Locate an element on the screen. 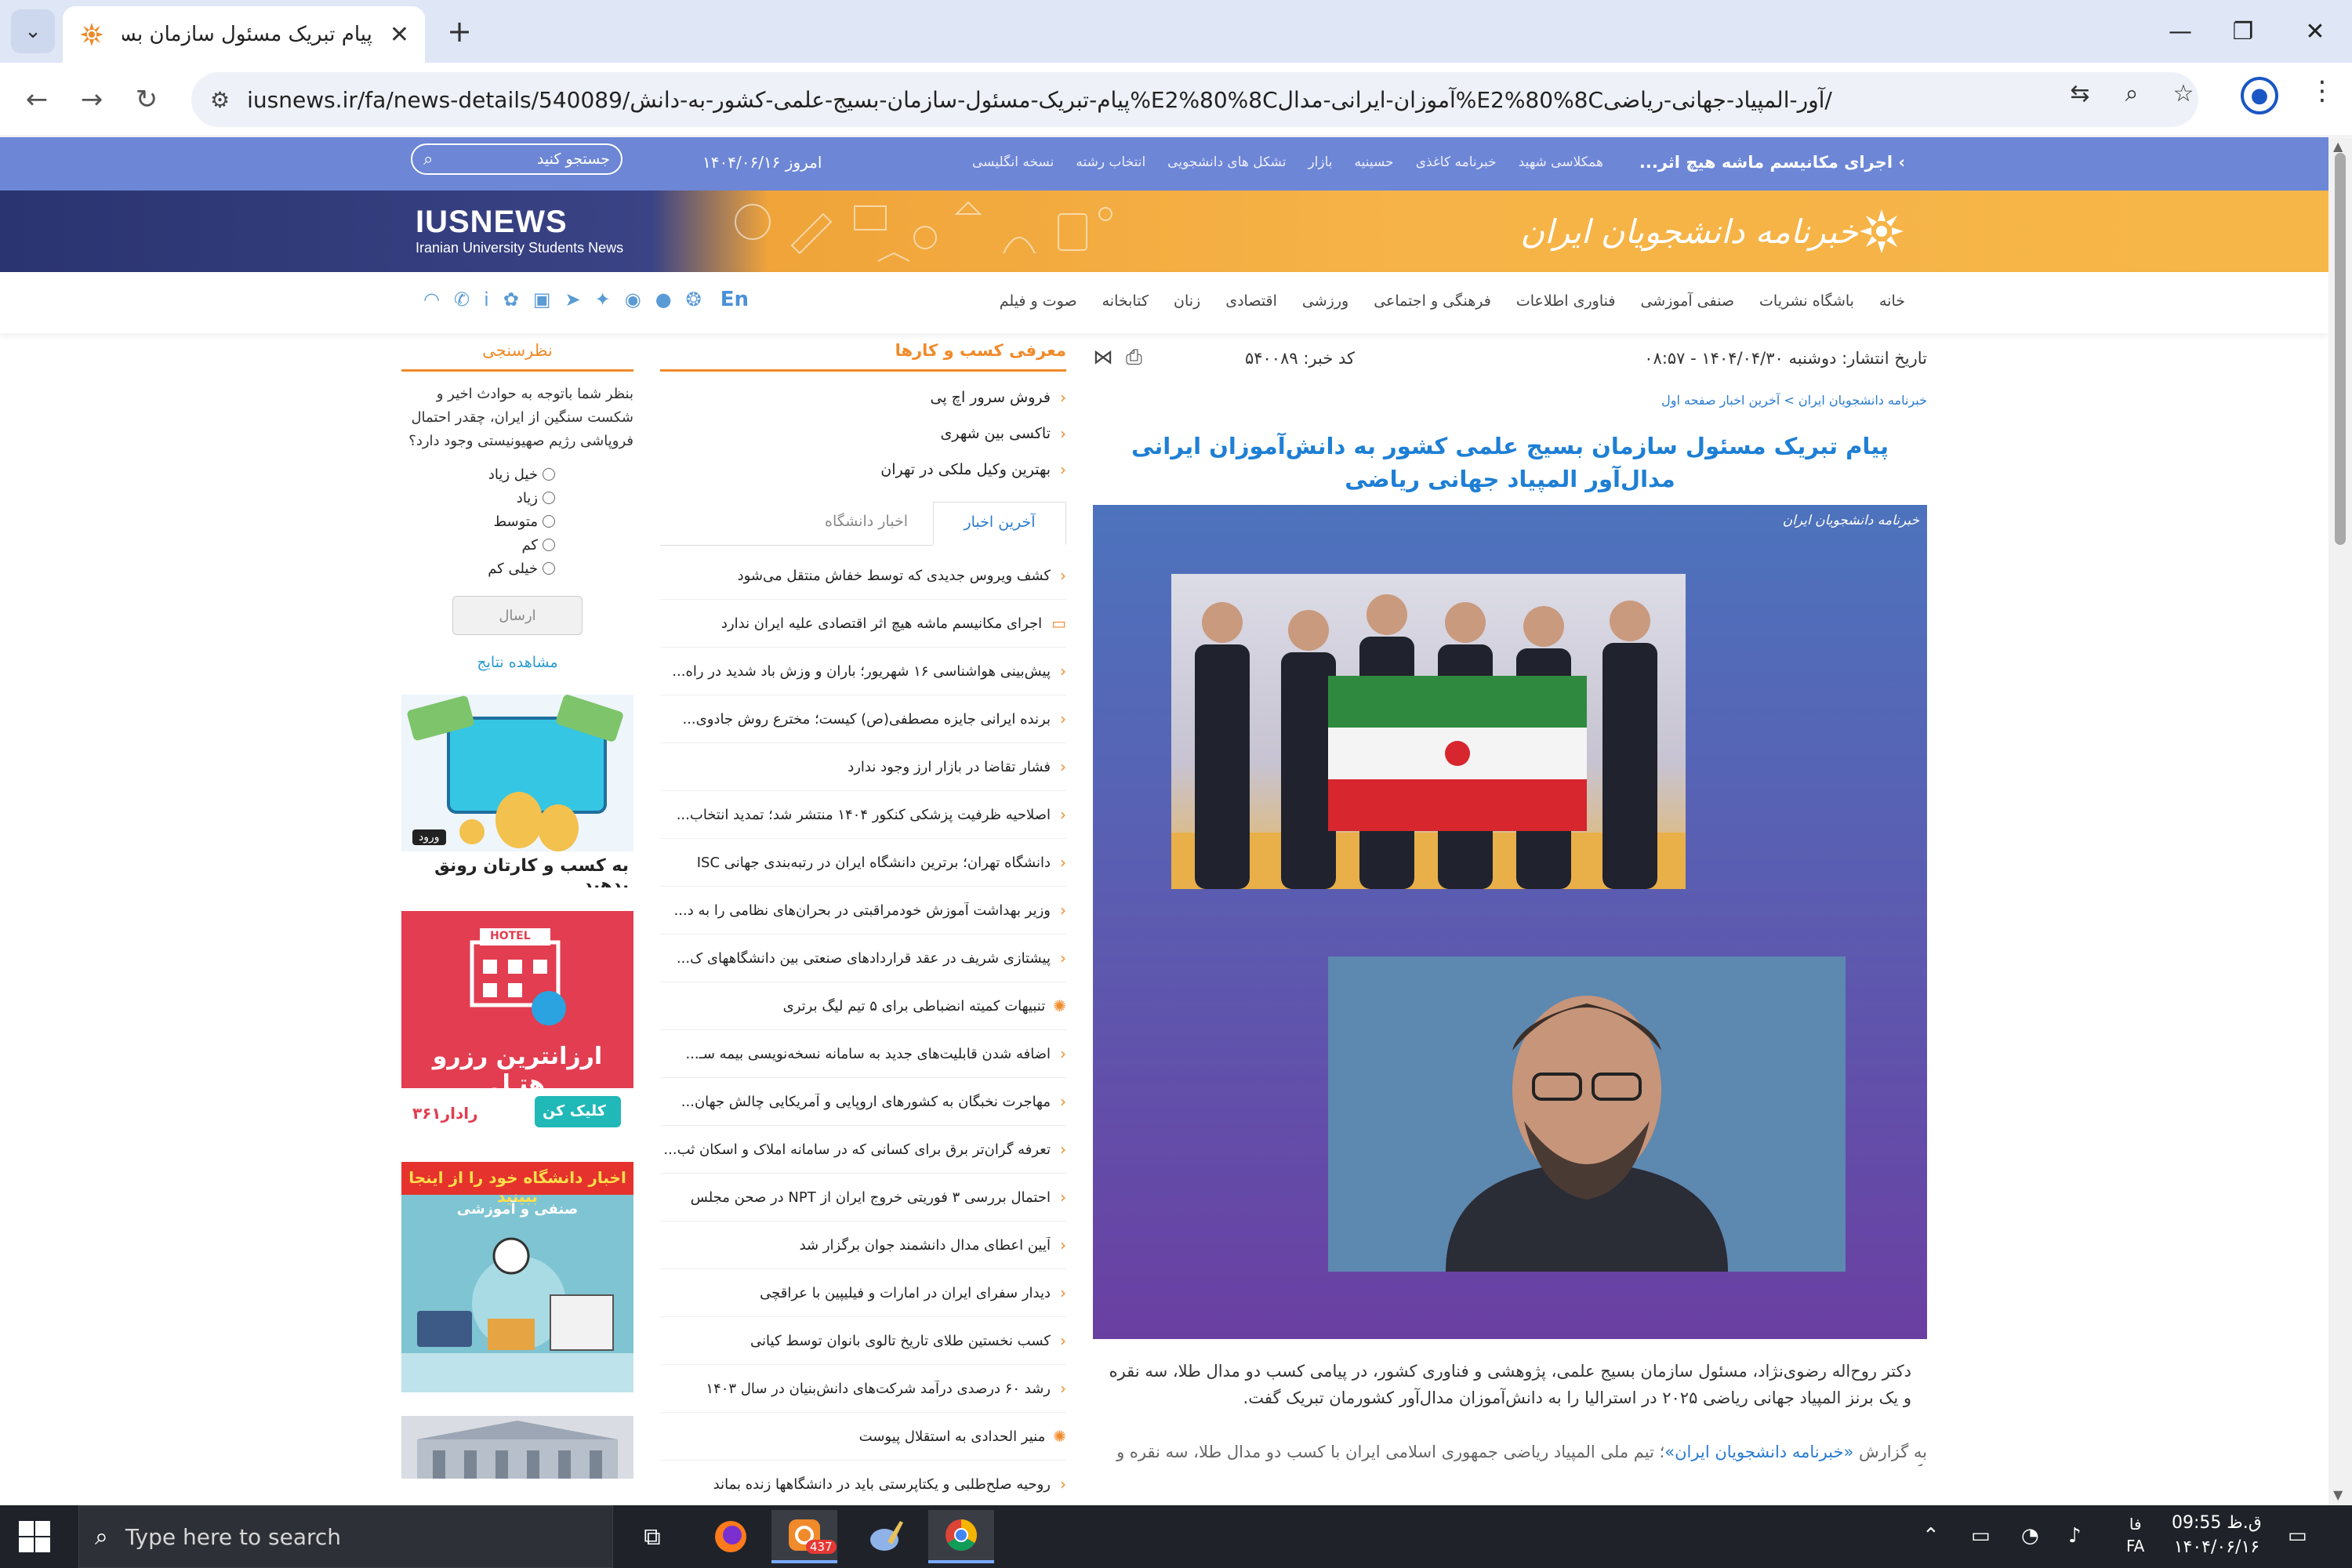 The height and width of the screenshot is (1568, 2352). nav-item: صوت و فیلم is located at coordinates (1038, 301).